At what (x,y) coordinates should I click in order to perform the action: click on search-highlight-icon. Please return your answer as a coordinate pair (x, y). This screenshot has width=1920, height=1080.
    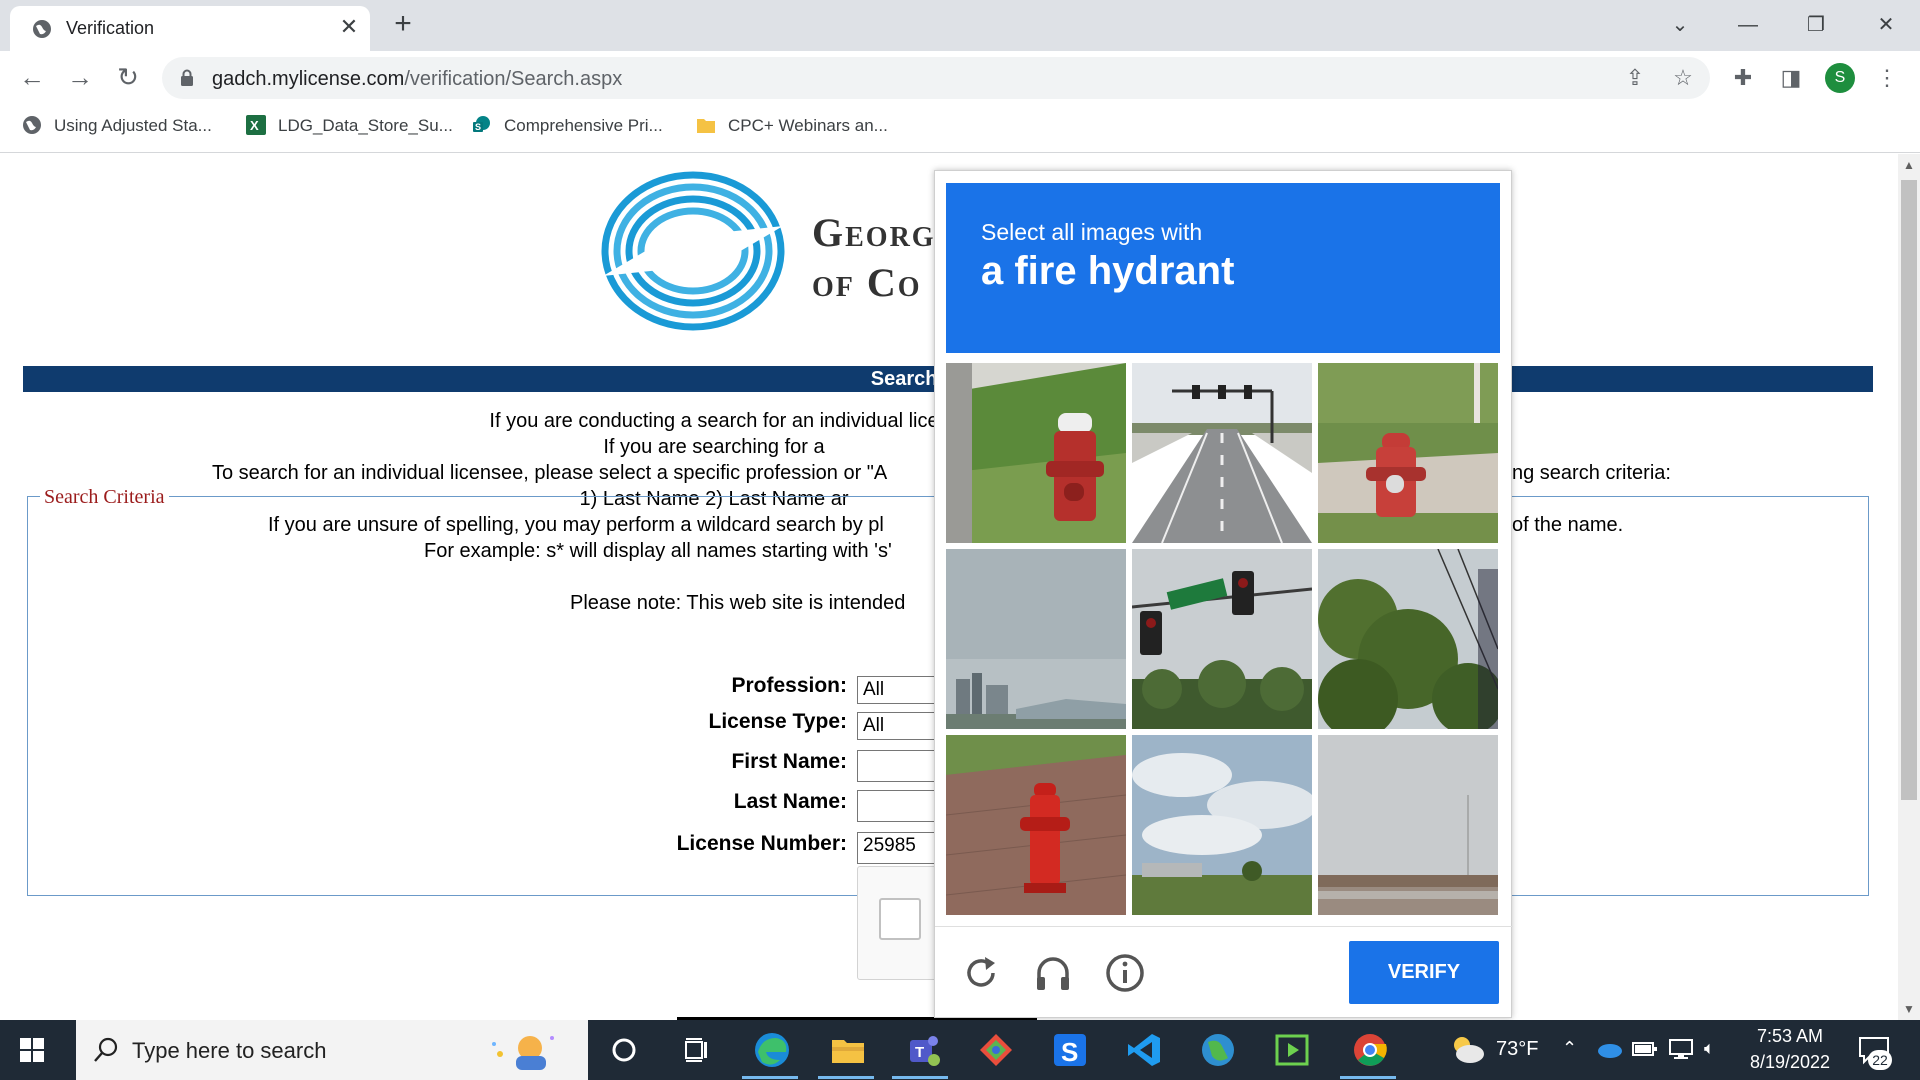
    Looking at the image, I should click on (523, 1053).